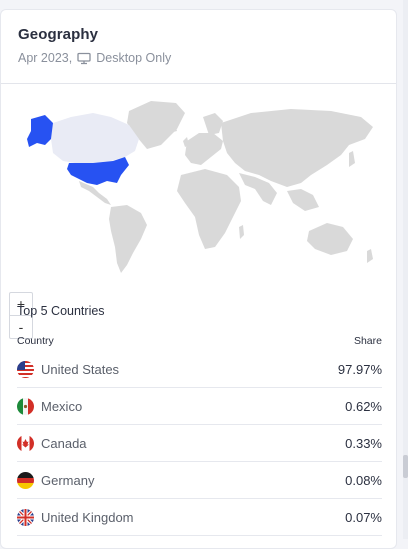  Describe the element at coordinates (80, 369) in the screenshot. I see `country-name: United States` at that location.